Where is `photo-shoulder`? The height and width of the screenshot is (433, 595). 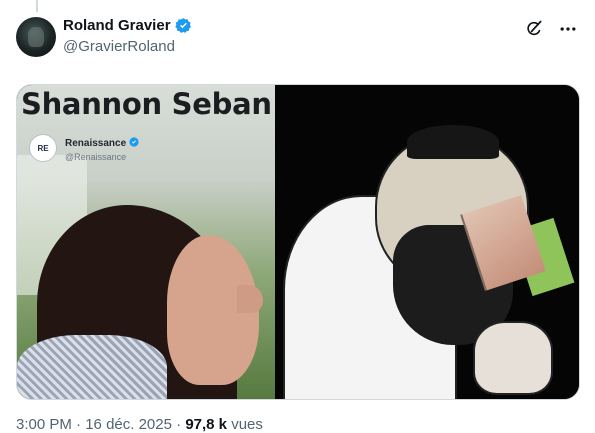
photo-shoulder is located at coordinates (92, 367).